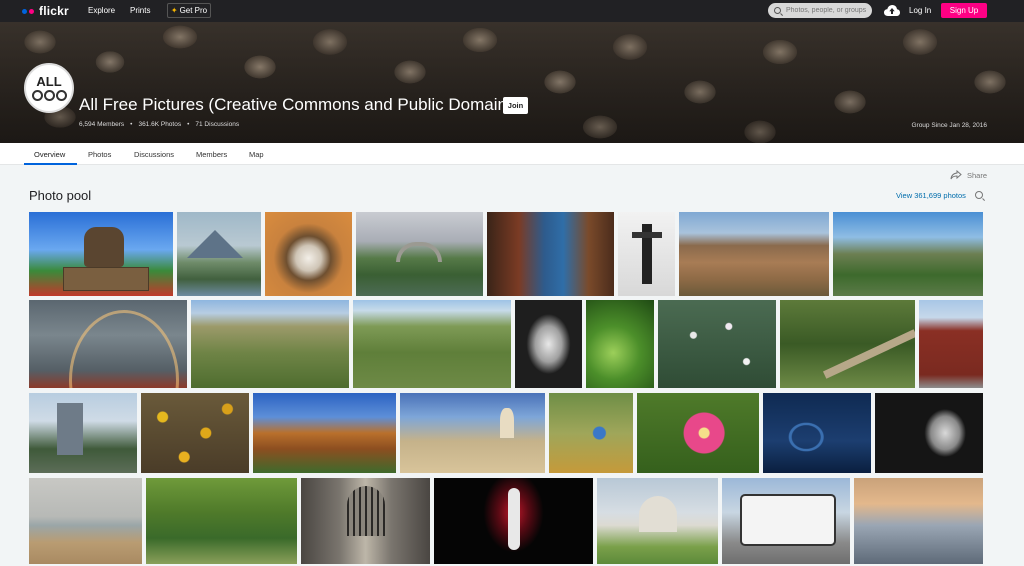 The image size is (1024, 566). I want to click on photo-dancer-red-light, so click(513, 521).